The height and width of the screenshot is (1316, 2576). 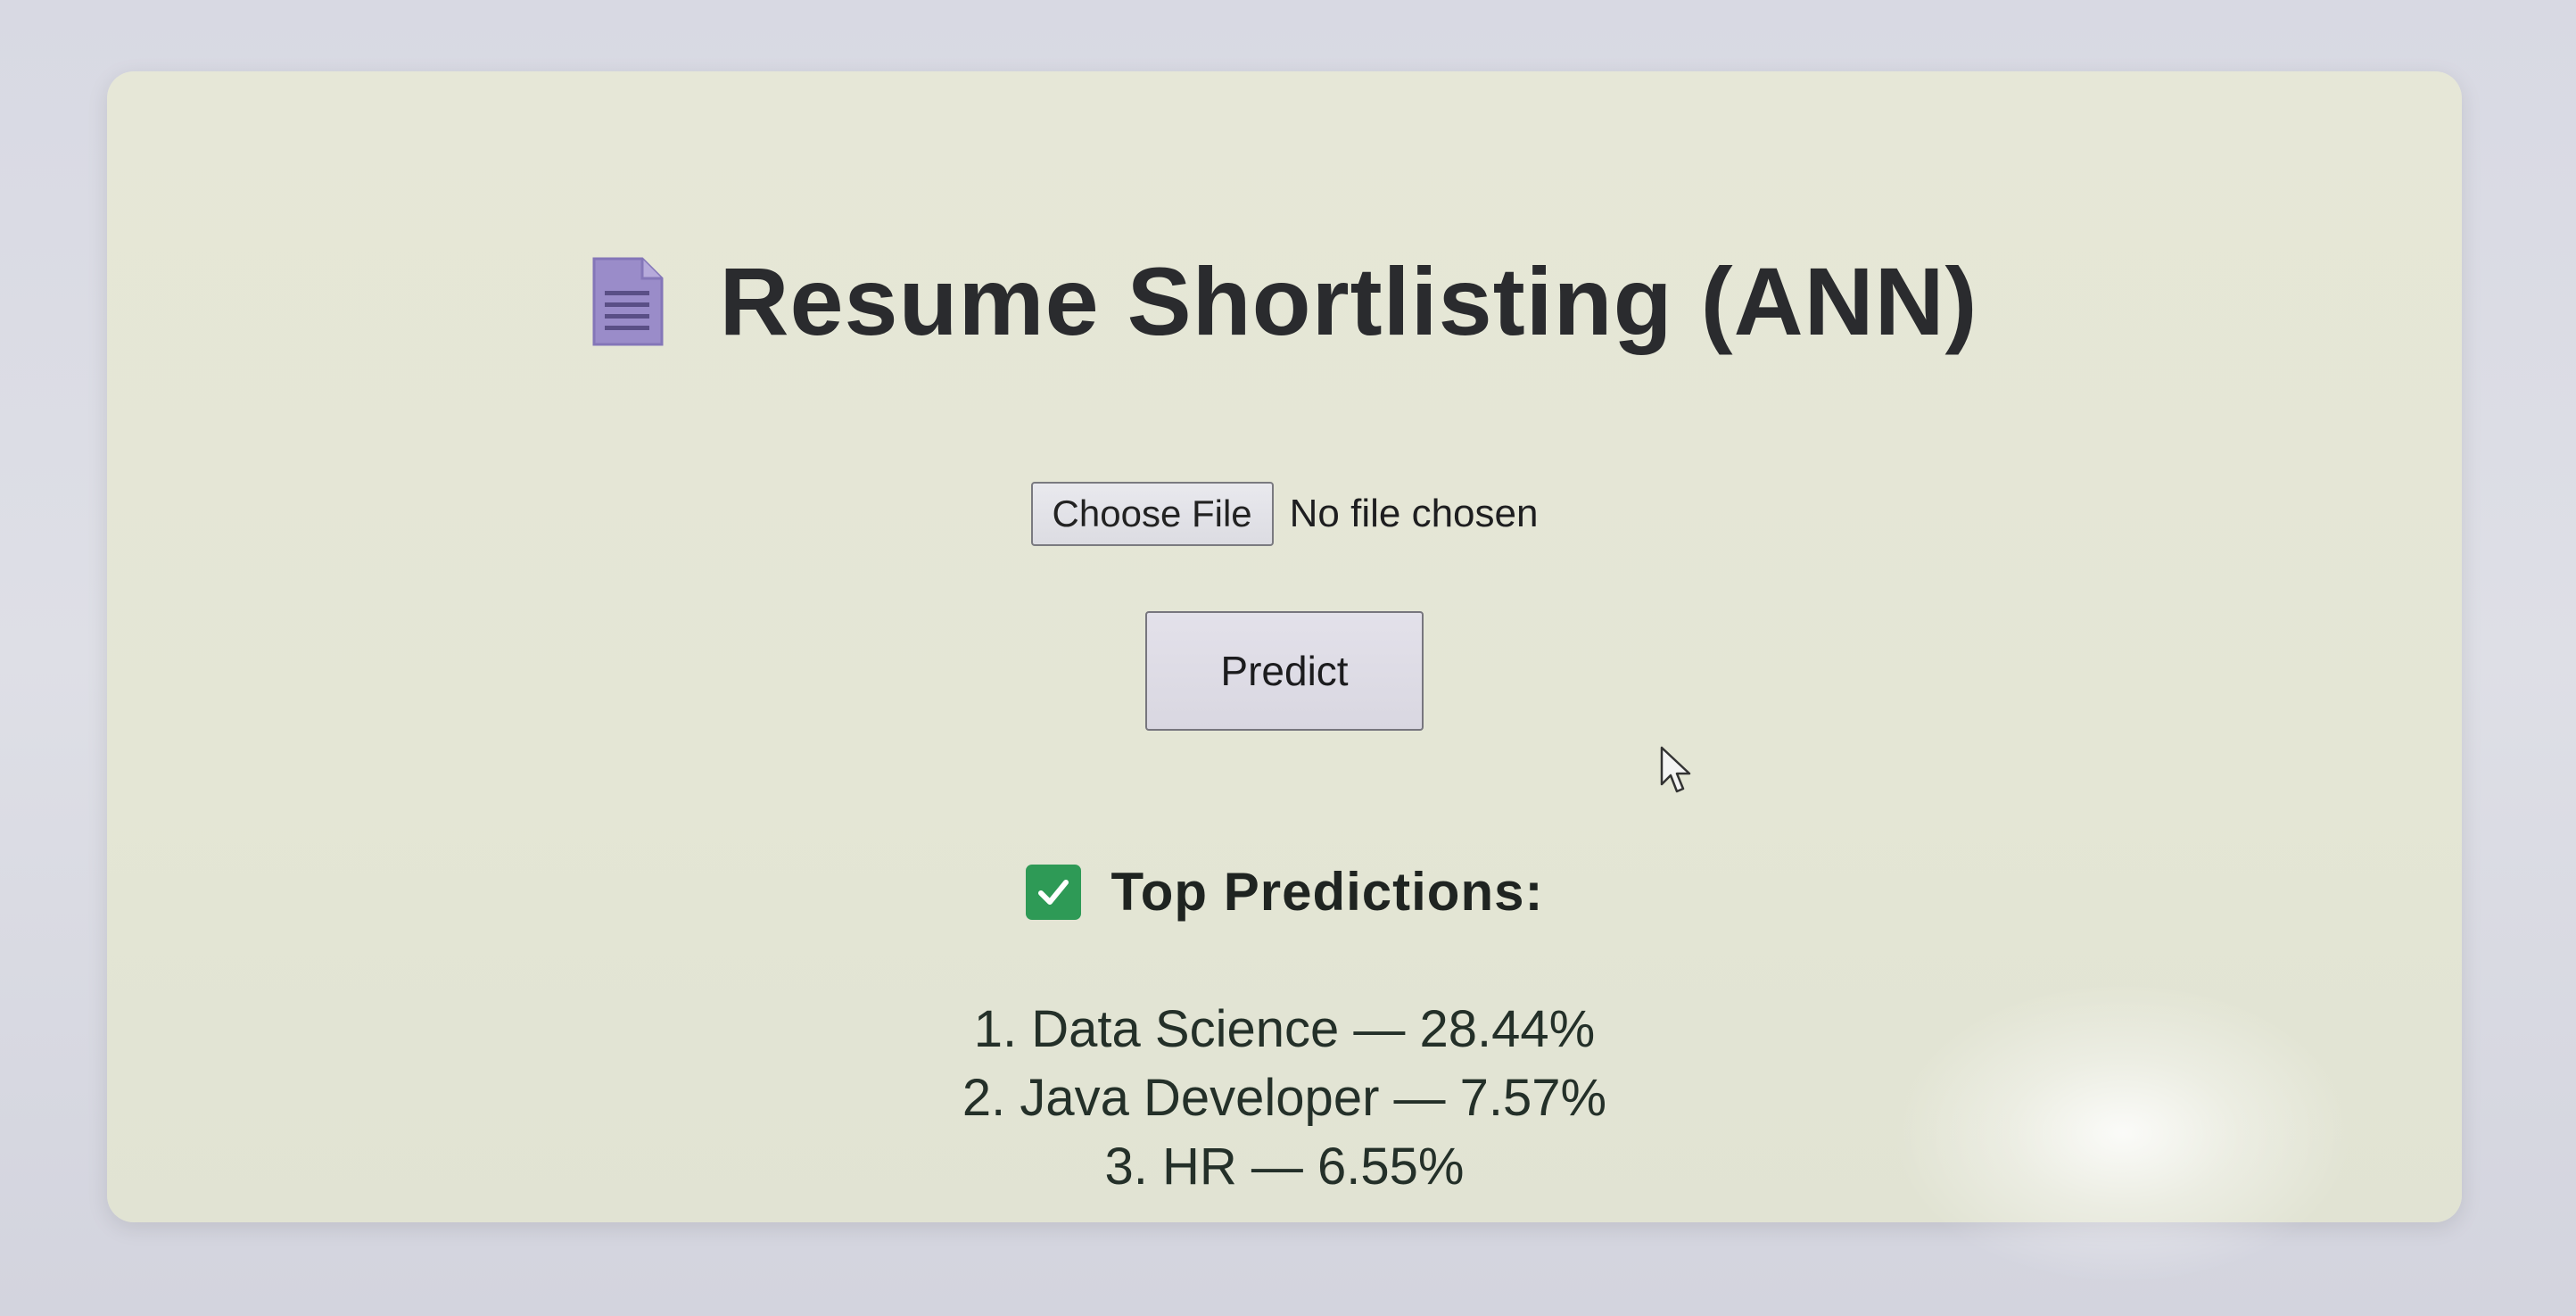 I want to click on prediction-item: 1. Data Science — 28.44%, so click(x=1284, y=1029).